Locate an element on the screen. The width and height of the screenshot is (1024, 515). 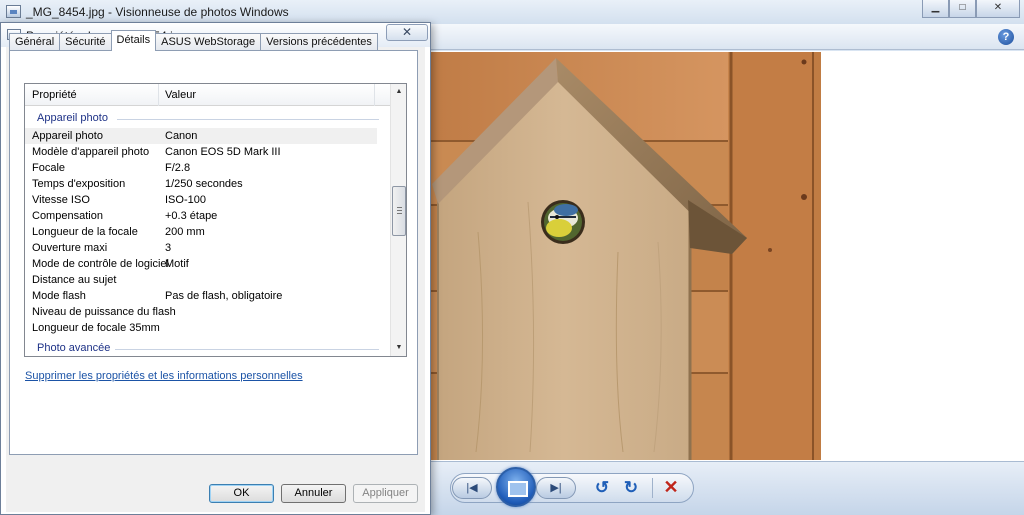
photo-viewer-app-icon is located at coordinates (13, 11).